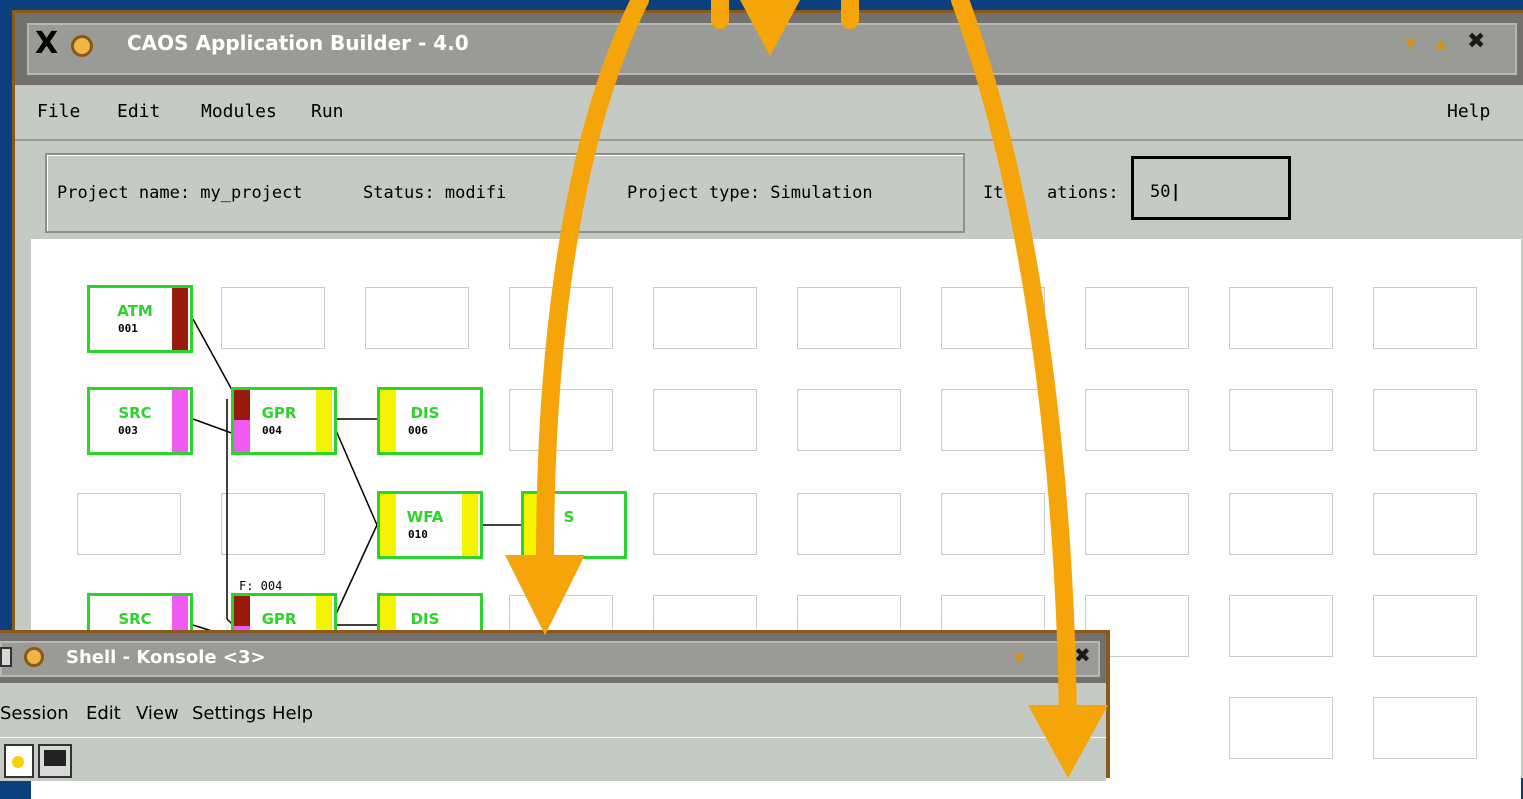 The height and width of the screenshot is (799, 1523). I want to click on status-text: Status: modifi, so click(435, 193).